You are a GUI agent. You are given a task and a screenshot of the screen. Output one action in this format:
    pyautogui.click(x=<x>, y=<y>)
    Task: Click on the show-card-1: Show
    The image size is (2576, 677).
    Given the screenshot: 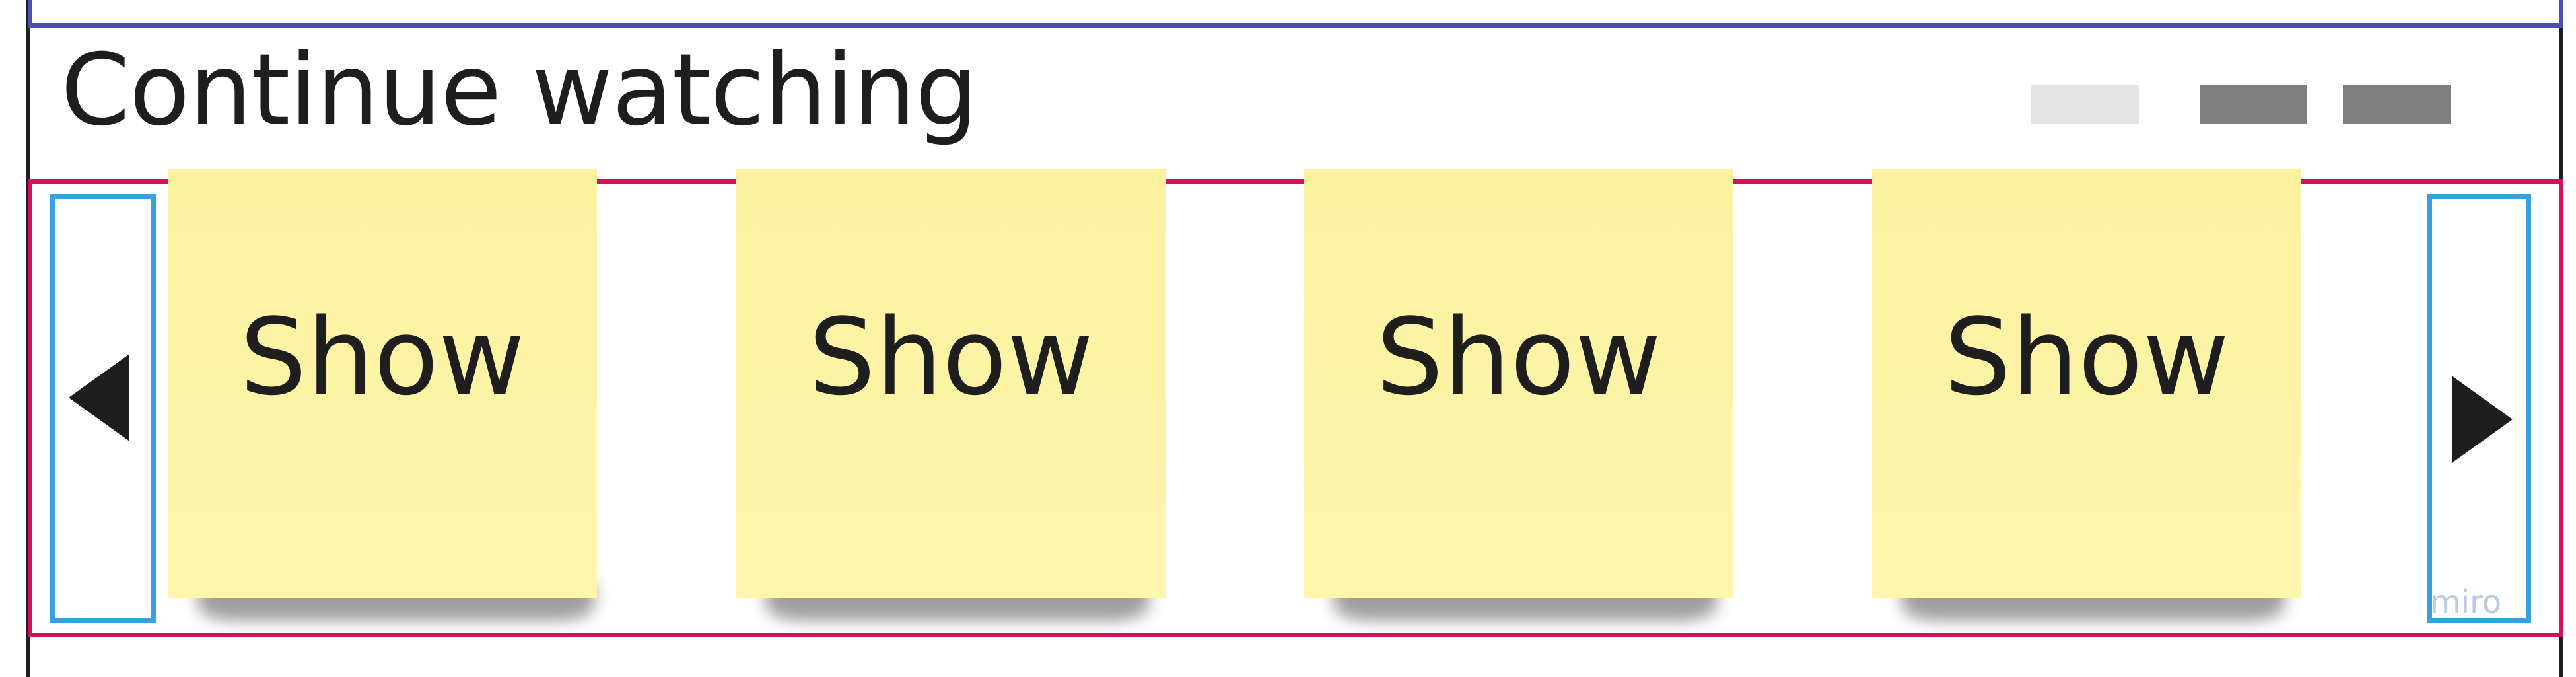 What is the action you would take?
    pyautogui.click(x=382, y=383)
    